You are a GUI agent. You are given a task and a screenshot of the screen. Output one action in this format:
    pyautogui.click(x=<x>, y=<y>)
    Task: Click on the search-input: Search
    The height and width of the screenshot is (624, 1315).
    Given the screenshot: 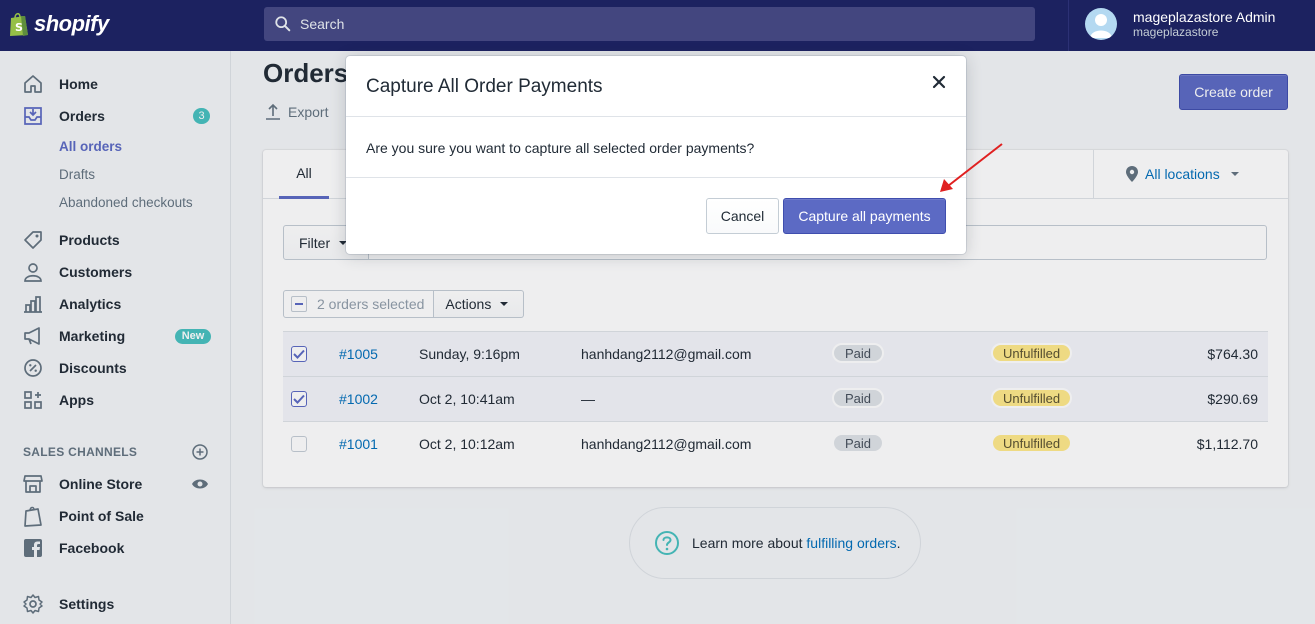 What is the action you would take?
    pyautogui.click(x=649, y=24)
    